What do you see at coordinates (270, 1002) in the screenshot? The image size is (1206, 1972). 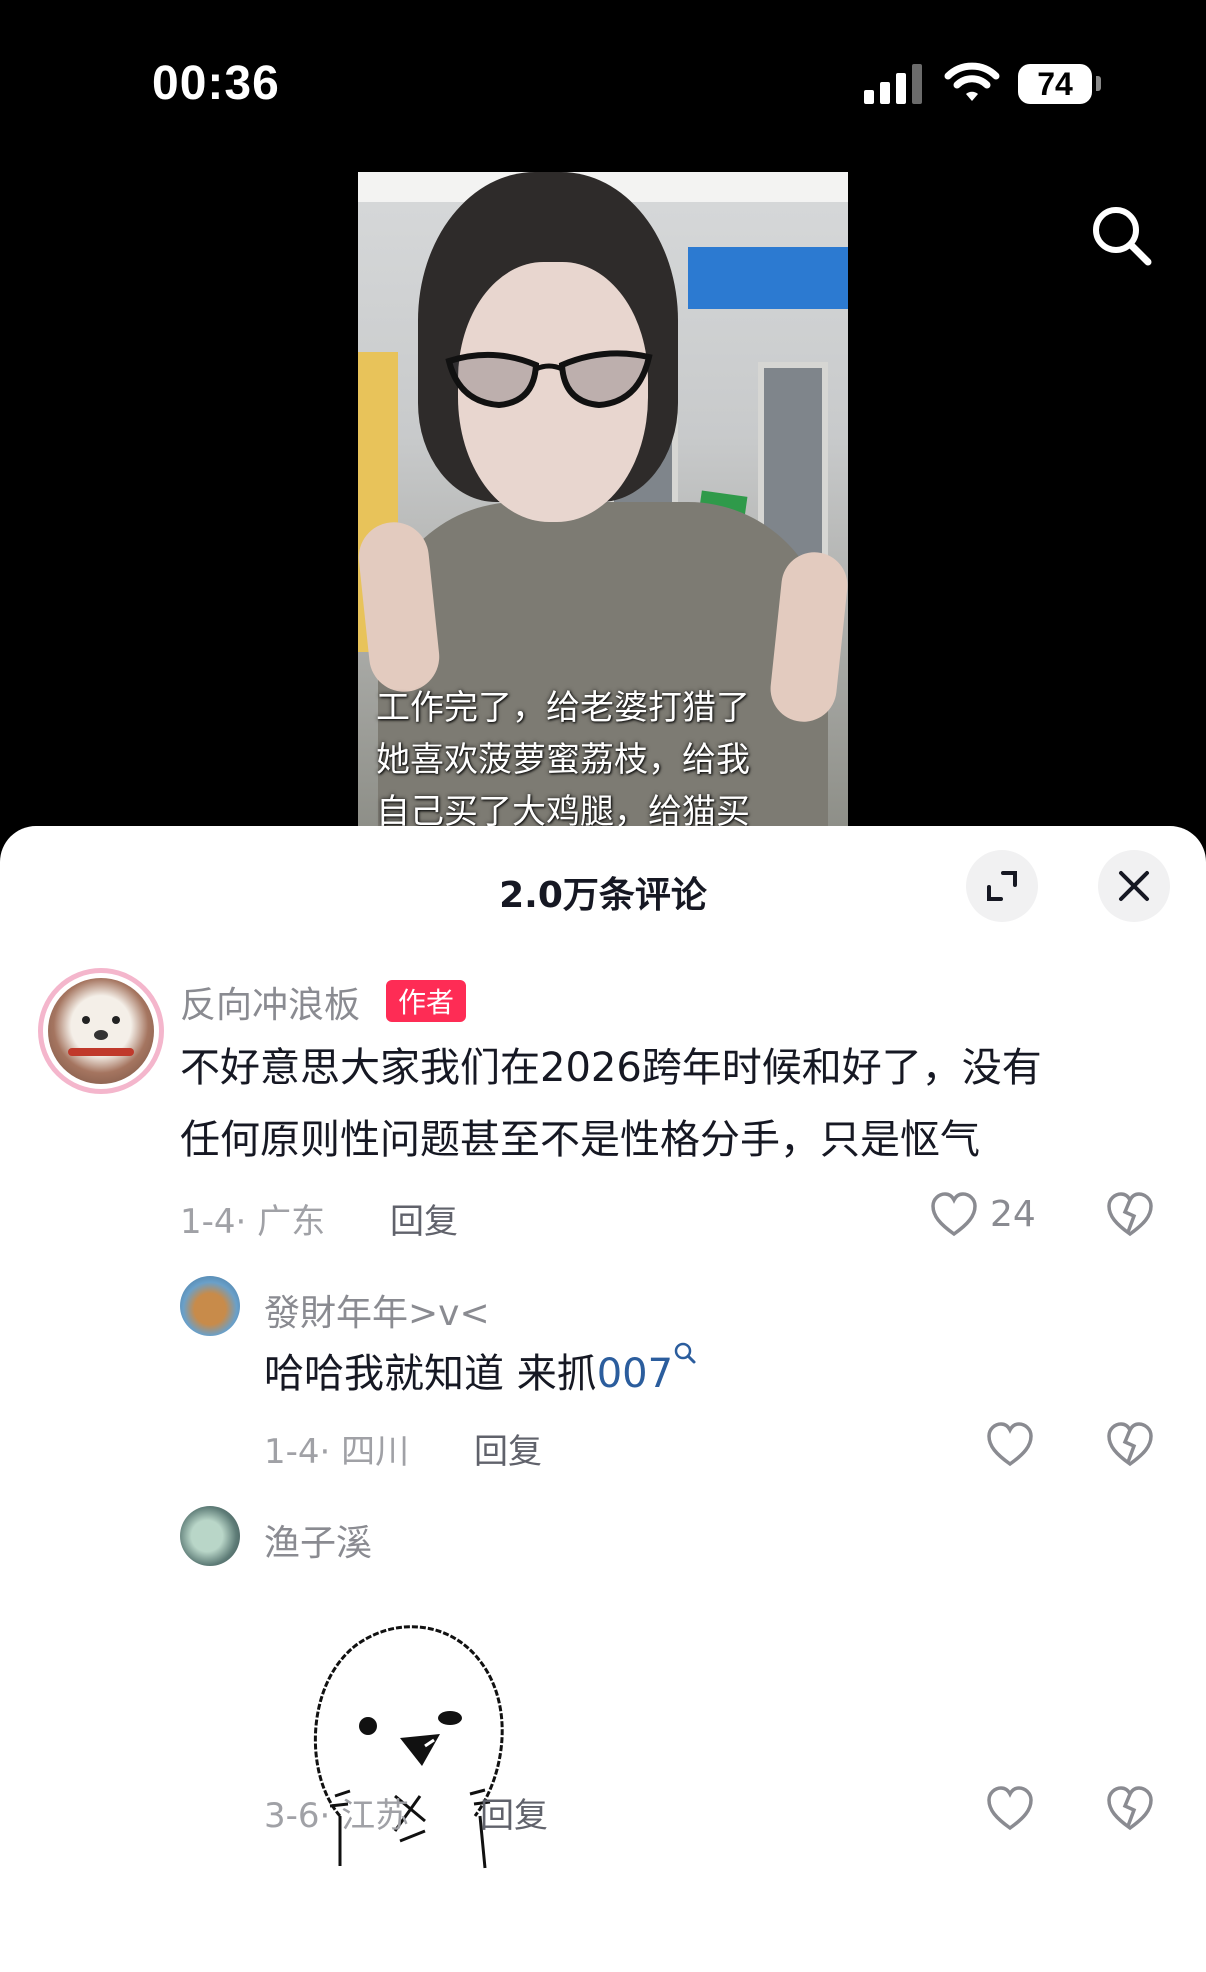 I see `comment-username: 反向冲浪板` at bounding box center [270, 1002].